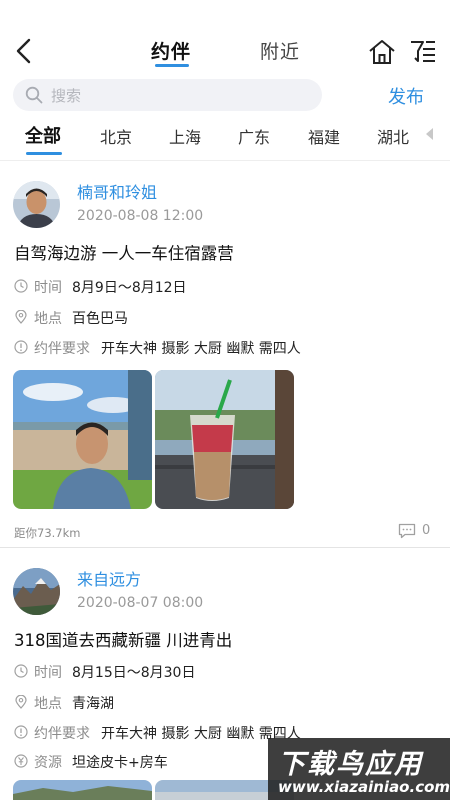  What do you see at coordinates (21, 761) in the screenshot?
I see `yuan-currency-icon` at bounding box center [21, 761].